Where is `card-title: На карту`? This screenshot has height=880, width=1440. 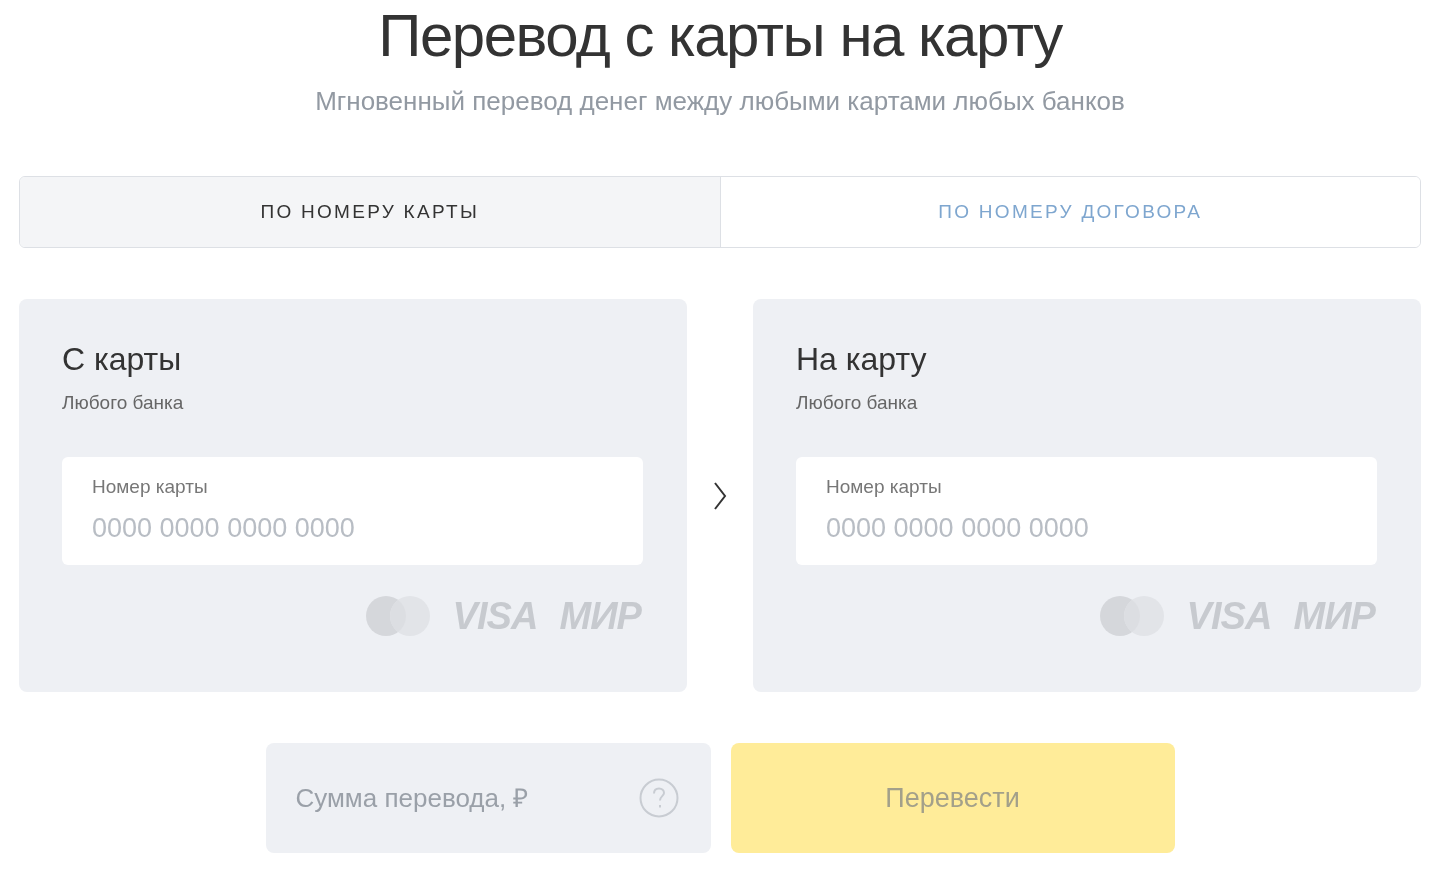 card-title: На карту is located at coordinates (861, 359).